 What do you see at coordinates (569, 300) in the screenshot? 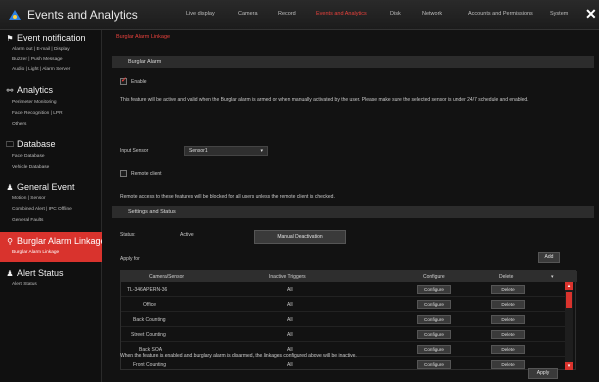
I see `scroll-thumb` at bounding box center [569, 300].